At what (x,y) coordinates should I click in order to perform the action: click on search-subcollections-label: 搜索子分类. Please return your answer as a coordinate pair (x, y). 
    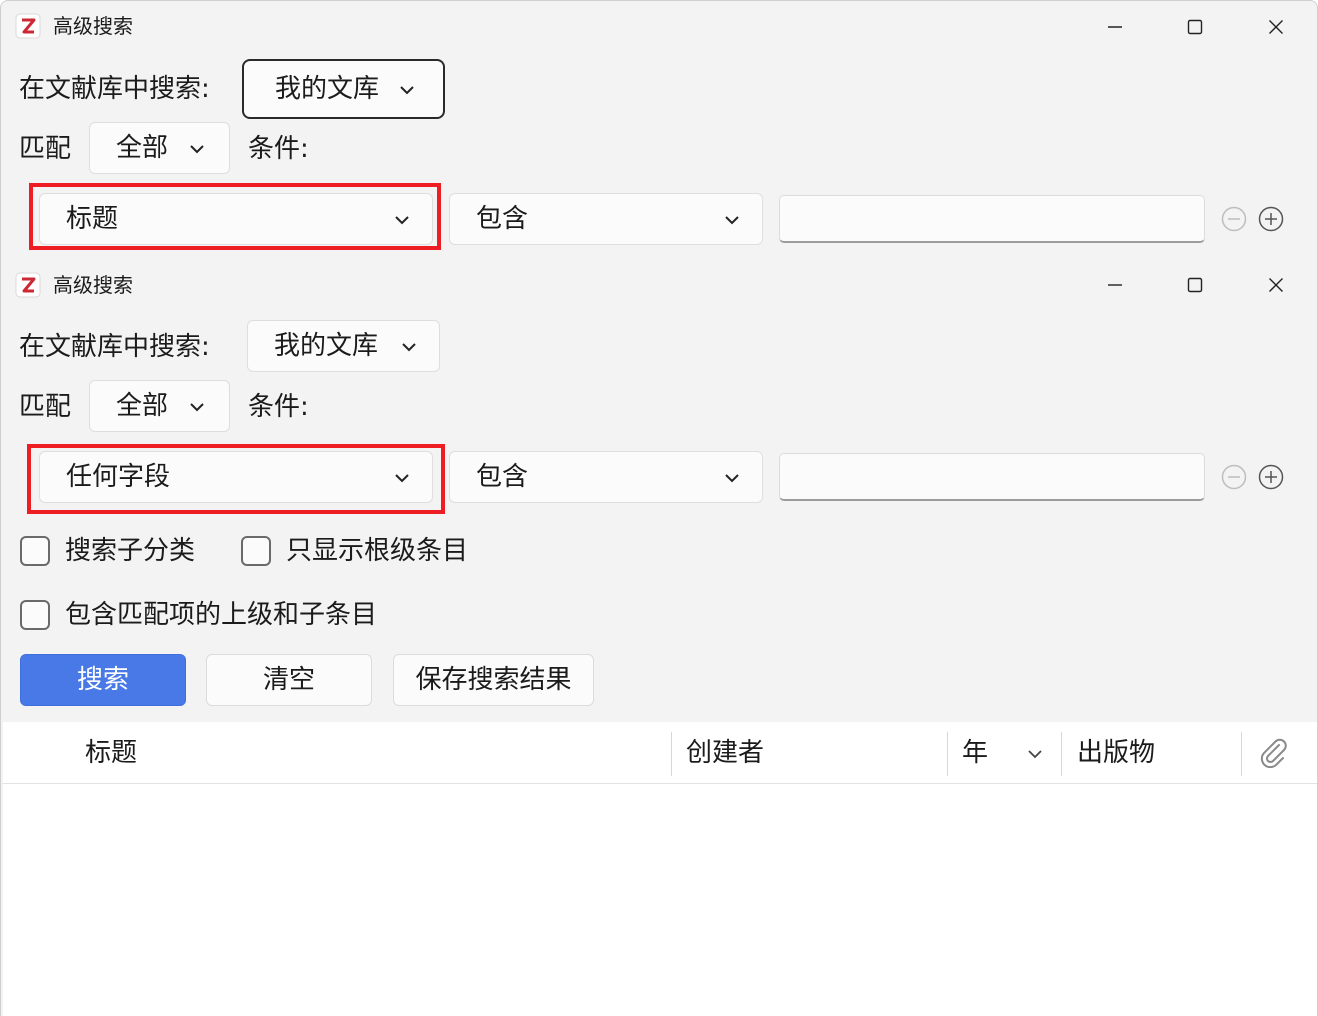
    Looking at the image, I should click on (130, 551).